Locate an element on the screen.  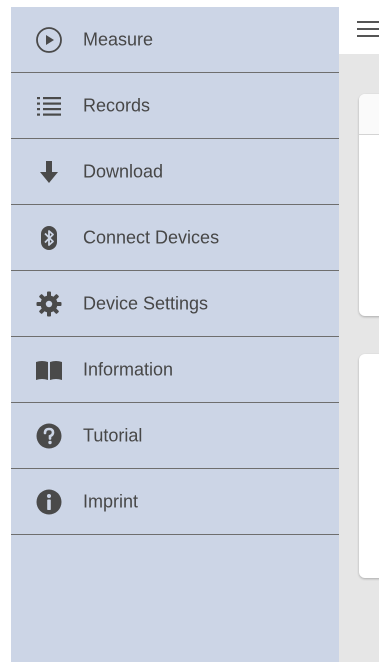
nav-item-measure: Measure is located at coordinates (175, 40).